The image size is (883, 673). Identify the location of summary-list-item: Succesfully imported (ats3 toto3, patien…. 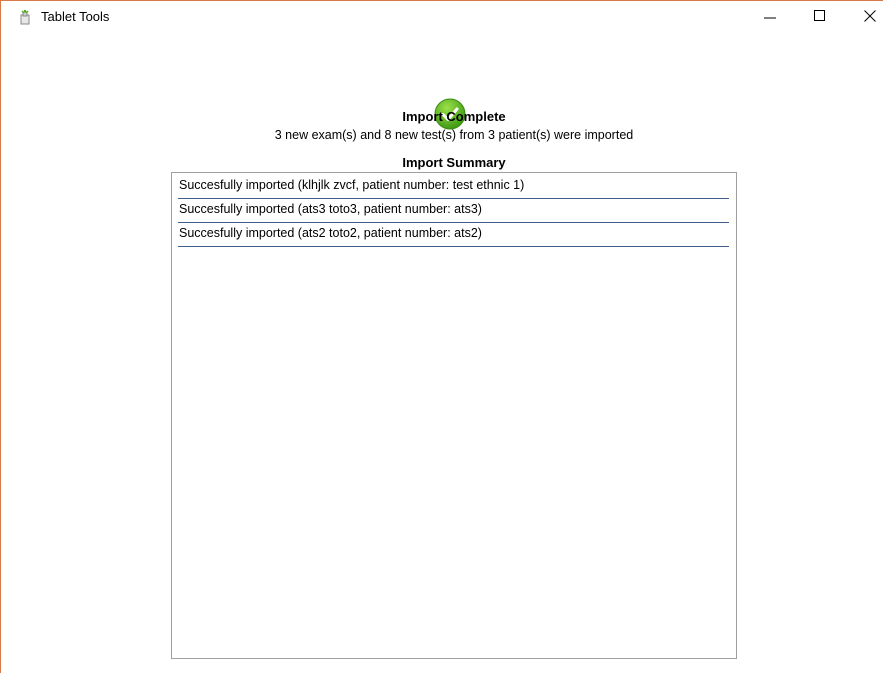
(453, 211).